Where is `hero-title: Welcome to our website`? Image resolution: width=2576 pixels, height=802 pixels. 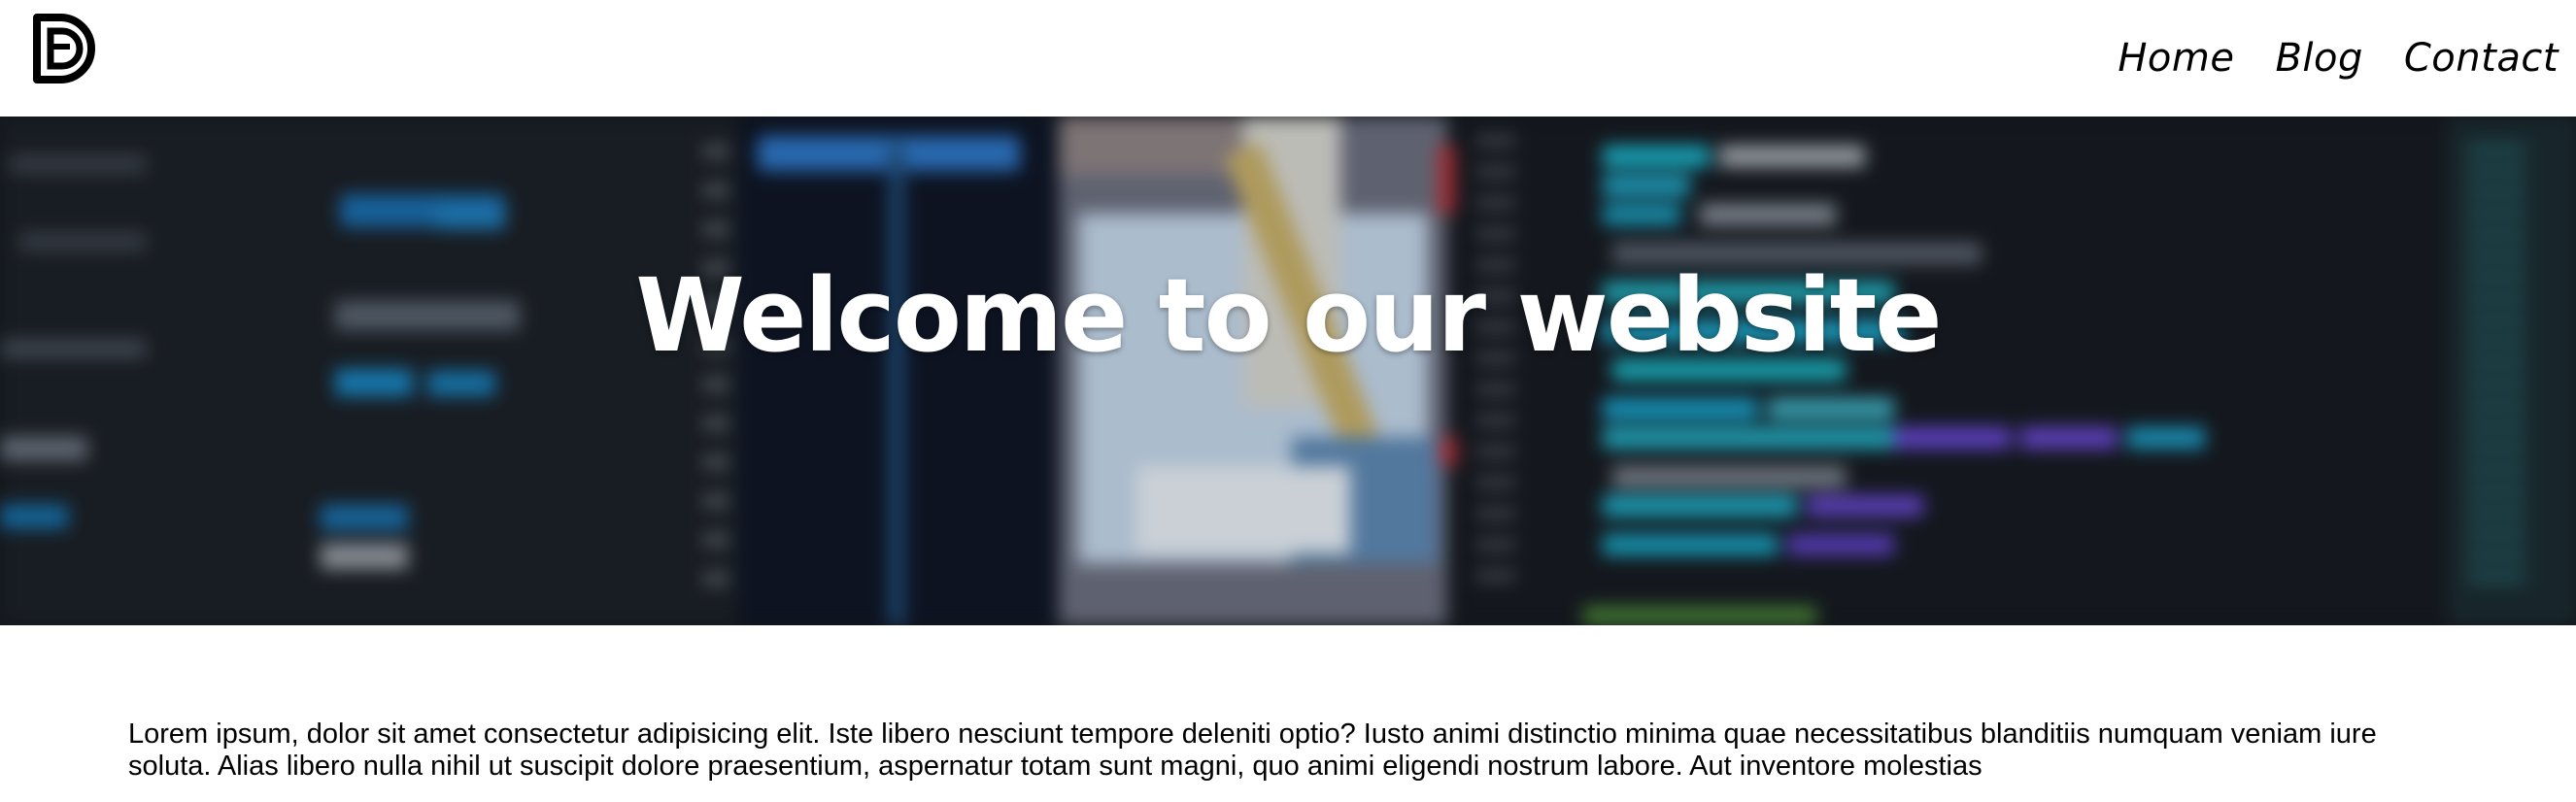 hero-title: Welcome to our website is located at coordinates (1288, 315).